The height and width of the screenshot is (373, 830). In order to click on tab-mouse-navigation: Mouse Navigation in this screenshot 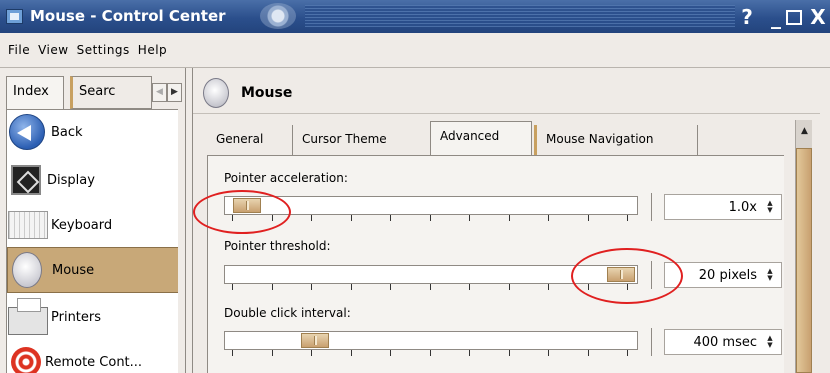, I will do `click(615, 140)`.